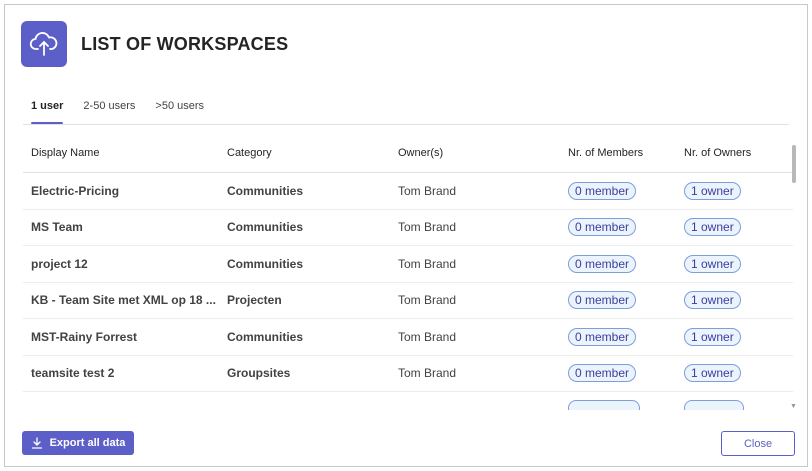 This screenshot has width=812, height=471. What do you see at coordinates (408, 401) in the screenshot?
I see `table-row-partial` at bounding box center [408, 401].